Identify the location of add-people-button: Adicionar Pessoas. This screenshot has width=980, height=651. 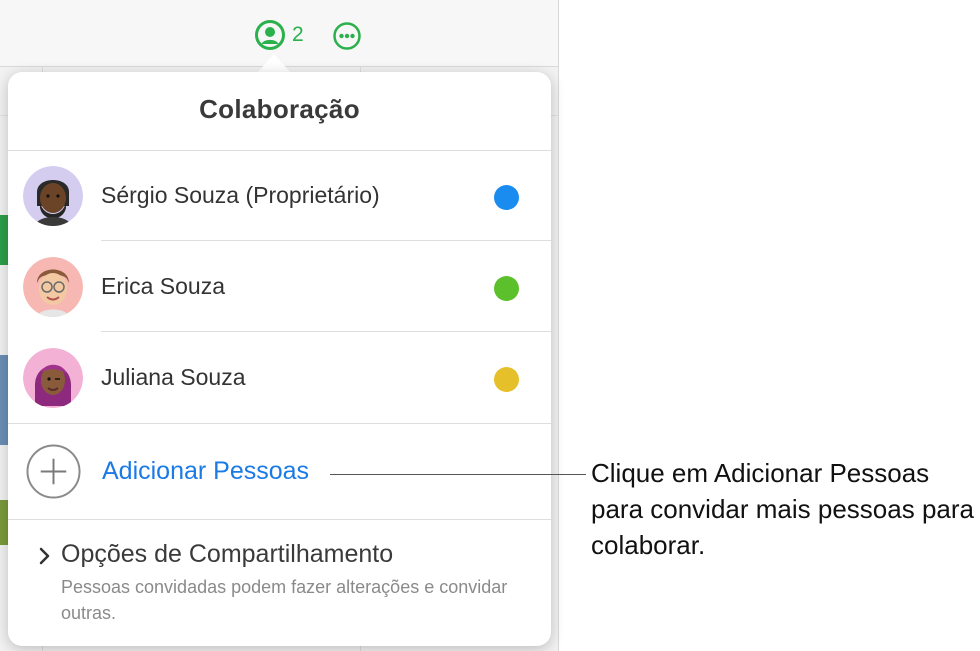
(279, 471).